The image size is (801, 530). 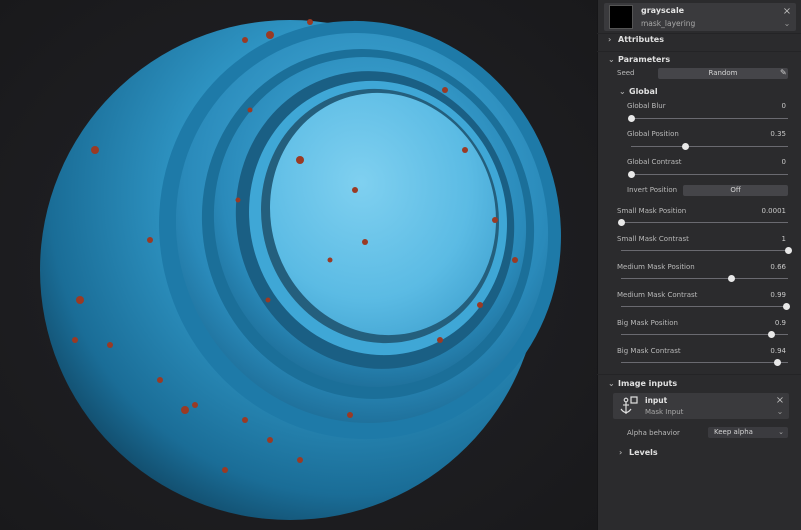 What do you see at coordinates (629, 405) in the screenshot?
I see `anchor-icon` at bounding box center [629, 405].